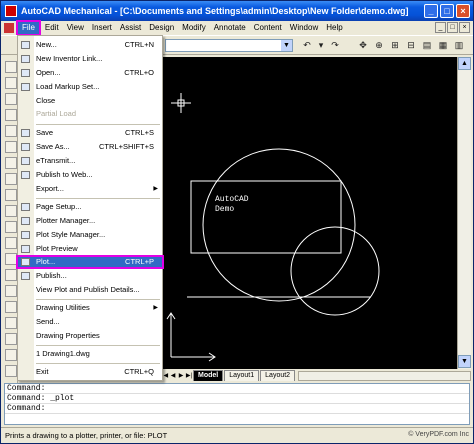 This screenshot has height=444, width=474. I want to click on redo-icon: ↷, so click(335, 45).